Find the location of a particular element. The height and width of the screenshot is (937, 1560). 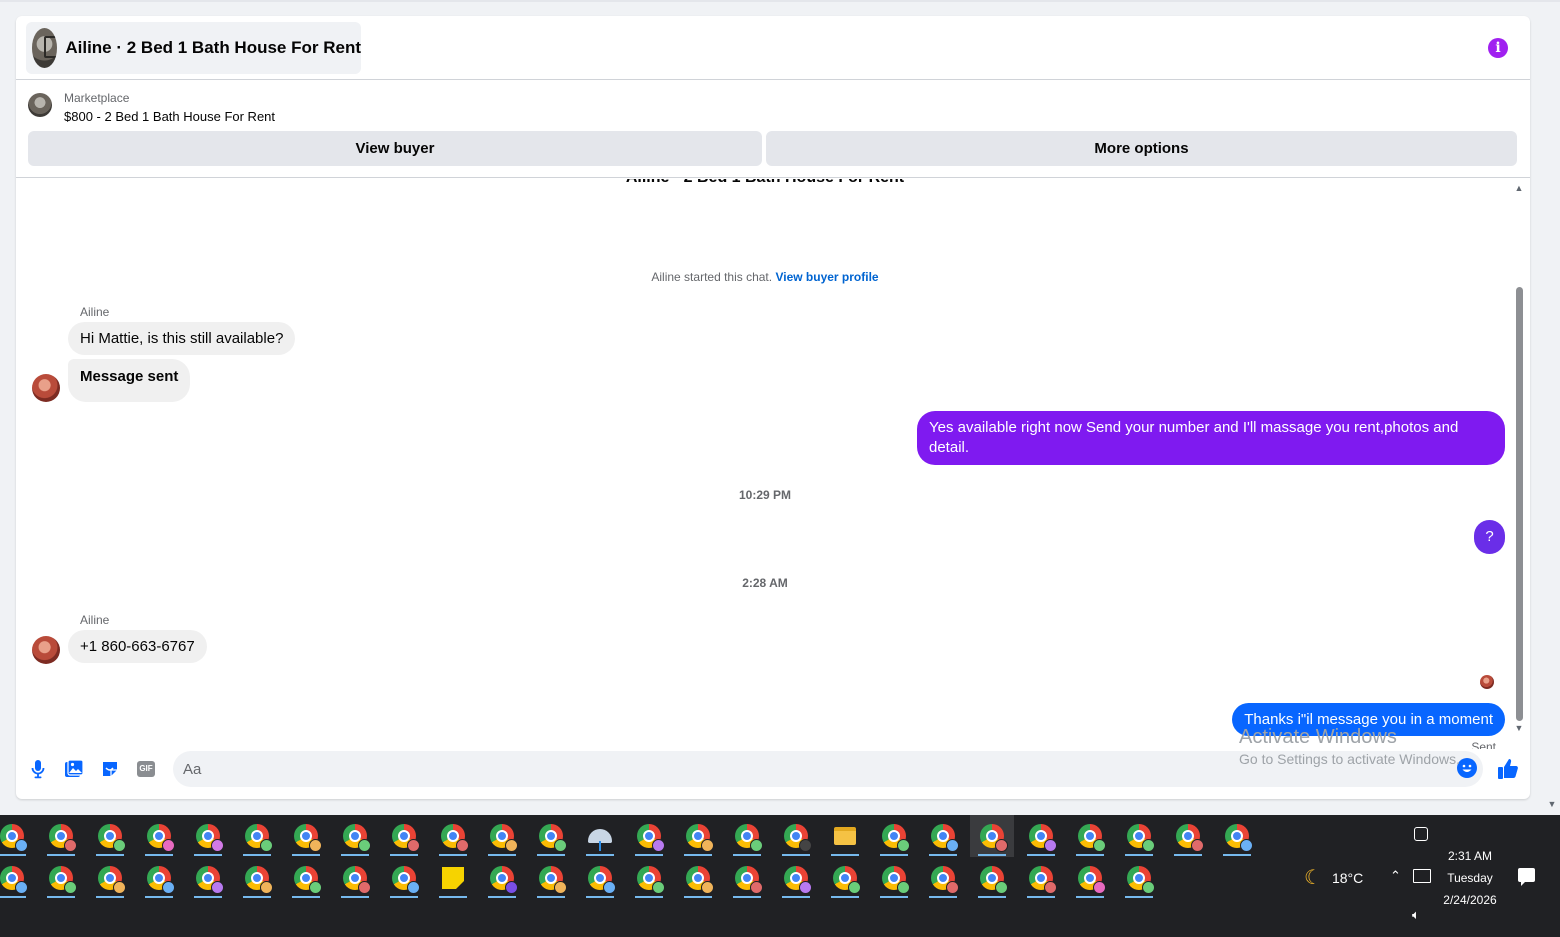

view-buyer-profile-link: View buyer profile is located at coordinates (826, 277).